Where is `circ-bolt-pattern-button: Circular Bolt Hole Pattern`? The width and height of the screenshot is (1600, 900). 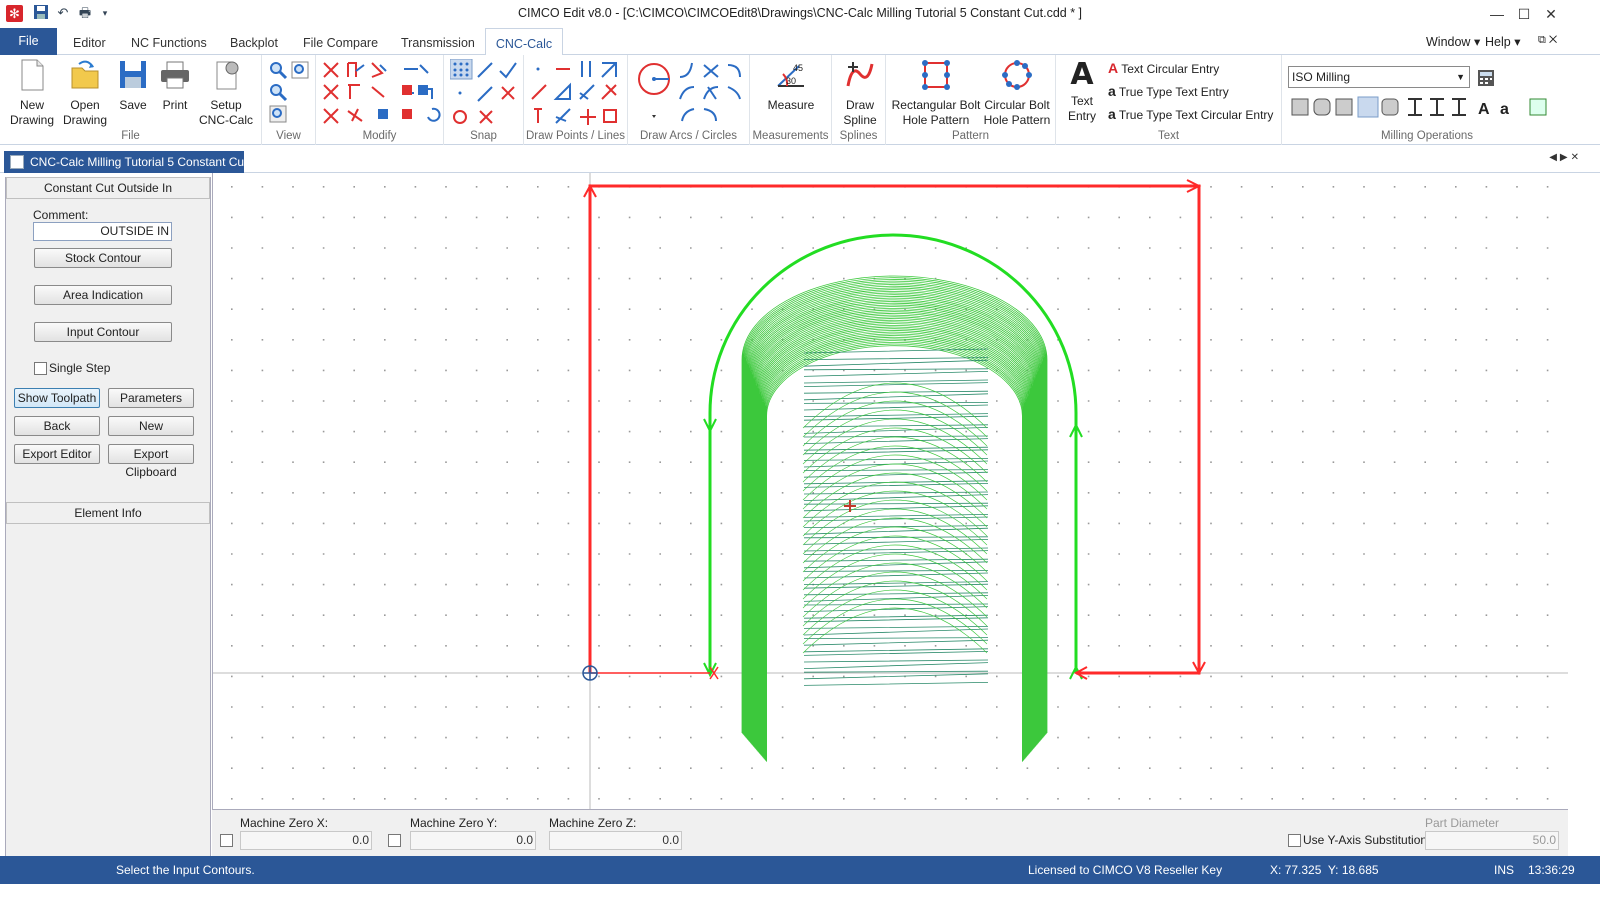 circ-bolt-pattern-button: Circular Bolt Hole Pattern is located at coordinates (1017, 93).